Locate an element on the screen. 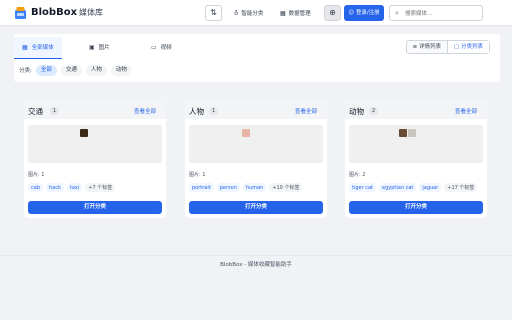  detail-list-button: ≡ 详情列表 is located at coordinates (427, 47).